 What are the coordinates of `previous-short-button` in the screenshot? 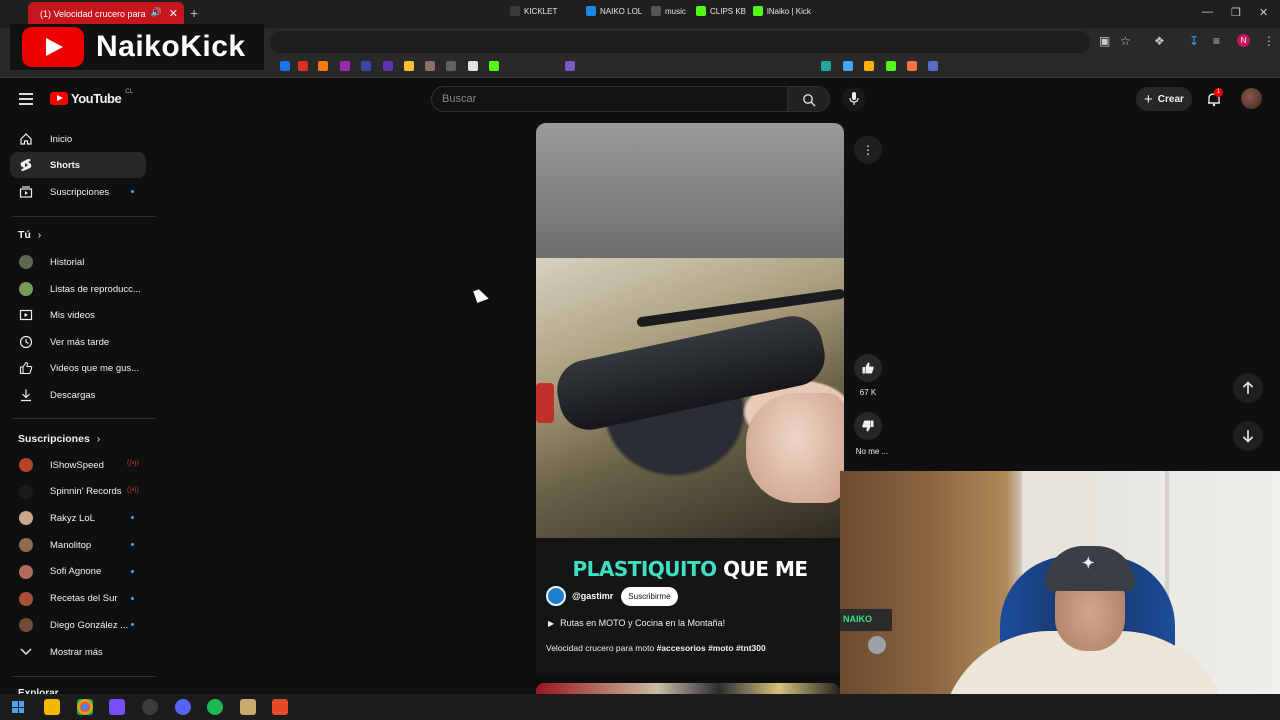 It's located at (1248, 388).